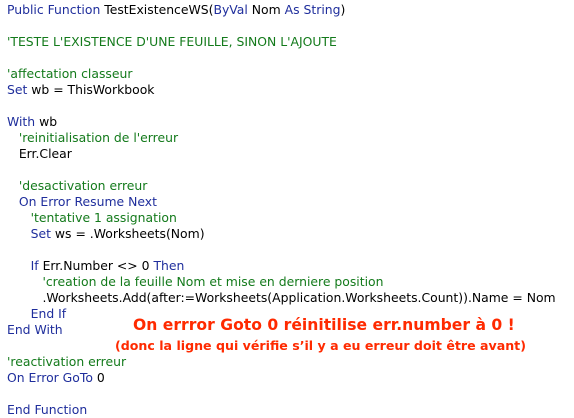 The width and height of the screenshot is (574, 418). Describe the element at coordinates (129, 233) in the screenshot. I see `code-token: ws = .Worksheets(Nom)` at that location.